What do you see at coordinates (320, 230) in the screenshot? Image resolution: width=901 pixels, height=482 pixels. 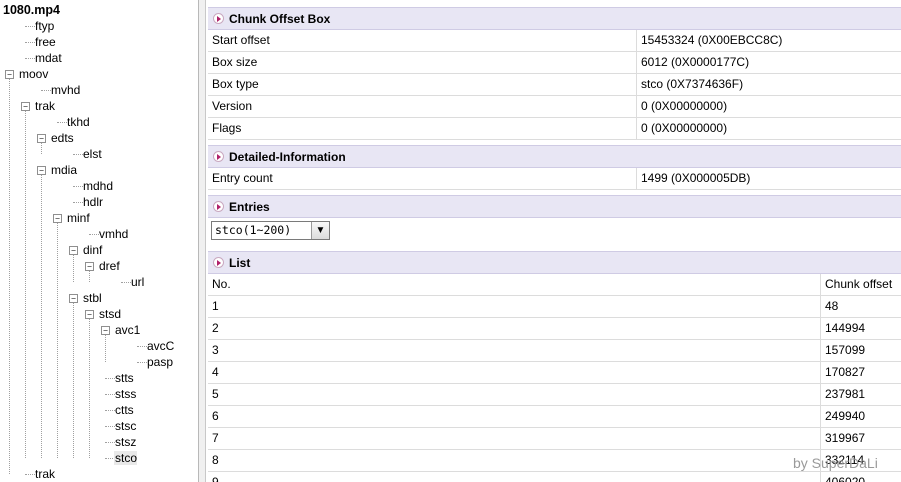 I see `chevron-down-icon: ▼` at bounding box center [320, 230].